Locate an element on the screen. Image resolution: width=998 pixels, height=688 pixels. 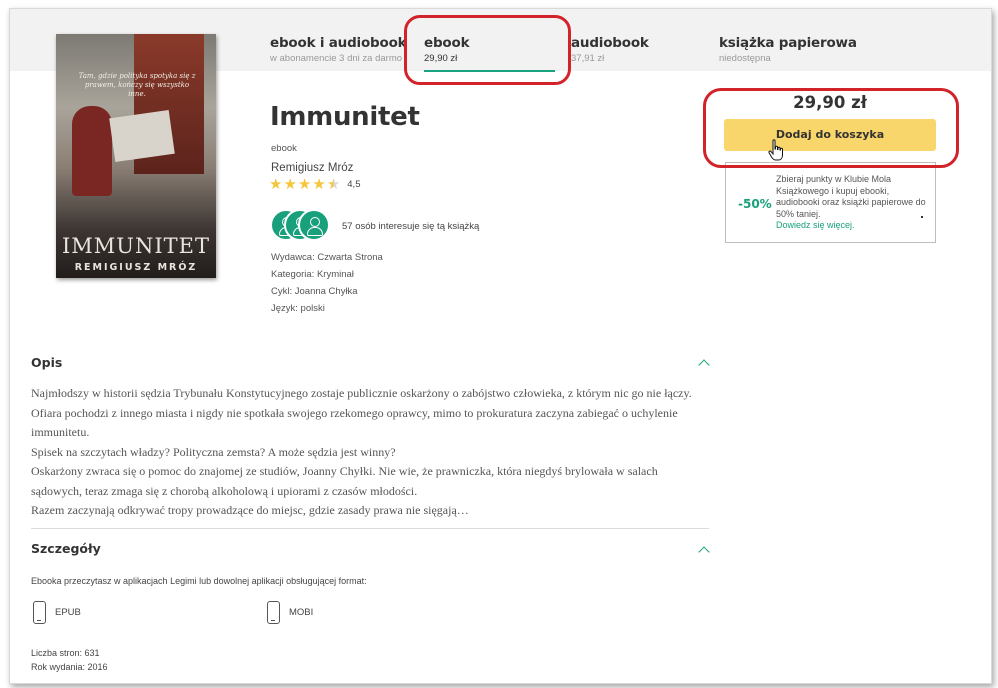
author-link: Remigiusz Mróz is located at coordinates (312, 168).